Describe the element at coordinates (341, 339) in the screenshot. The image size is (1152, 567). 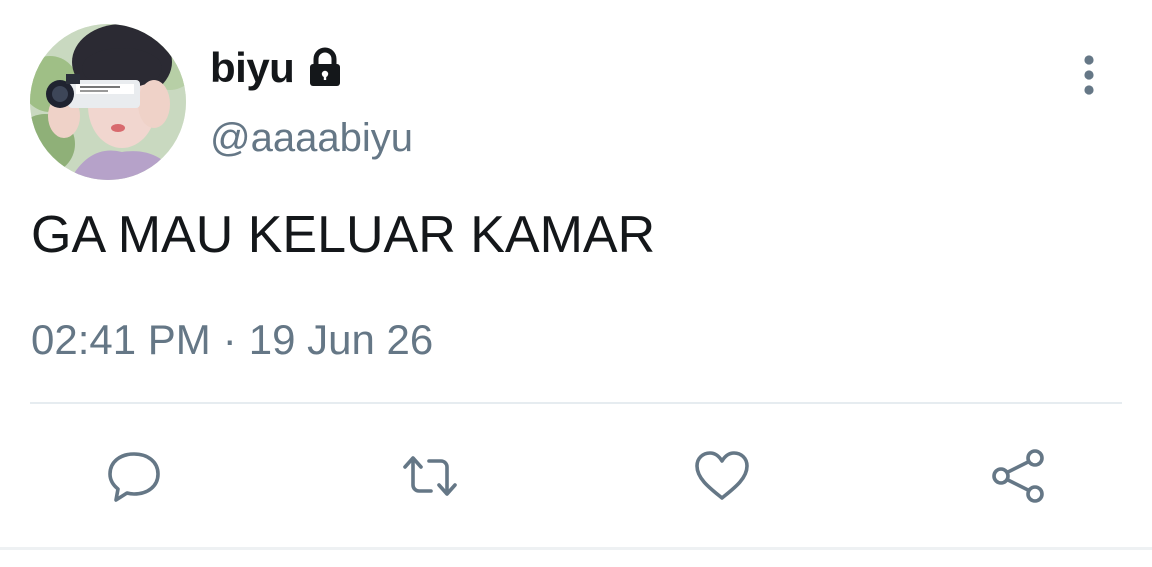
I see `tweet-date: 19 Jun 26` at that location.